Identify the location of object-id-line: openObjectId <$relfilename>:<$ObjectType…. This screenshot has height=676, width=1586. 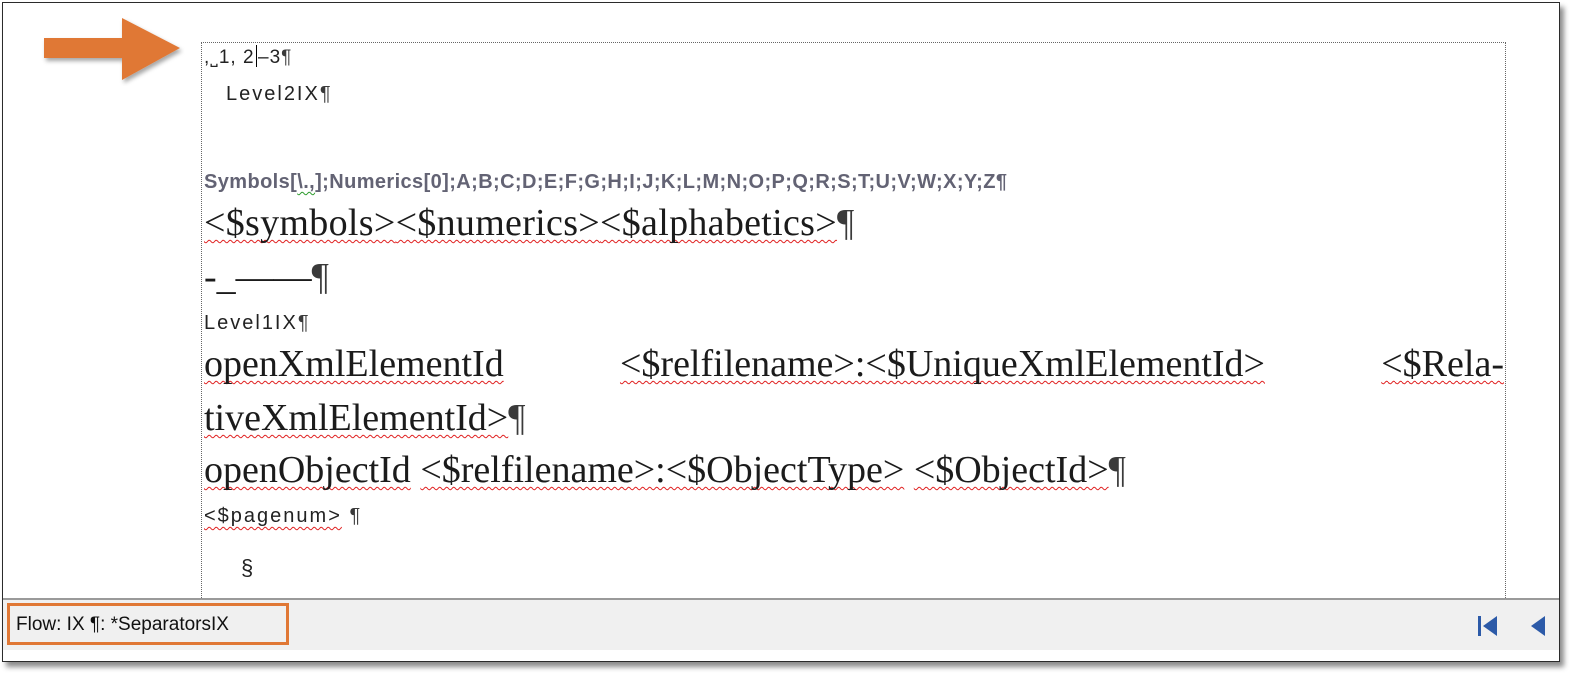
(665, 470).